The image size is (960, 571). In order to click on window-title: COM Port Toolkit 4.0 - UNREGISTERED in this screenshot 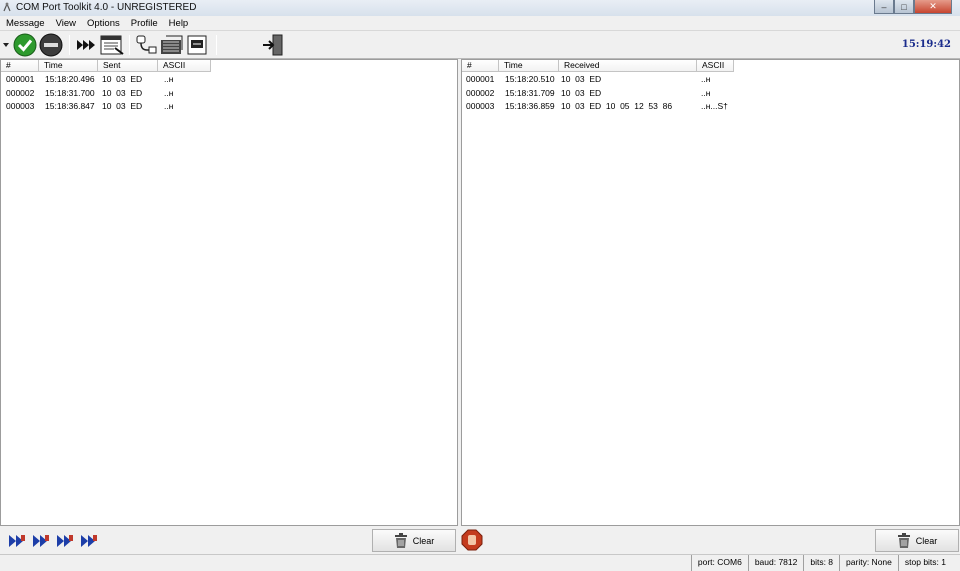, I will do `click(106, 7)`.